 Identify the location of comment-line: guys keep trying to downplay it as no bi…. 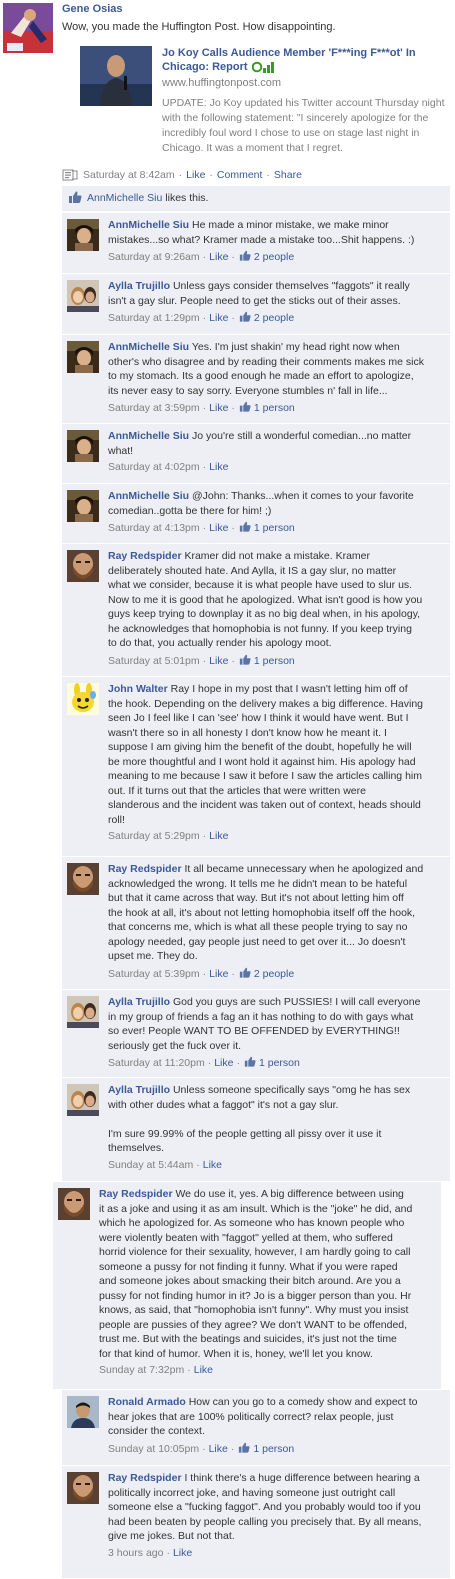
(265, 614).